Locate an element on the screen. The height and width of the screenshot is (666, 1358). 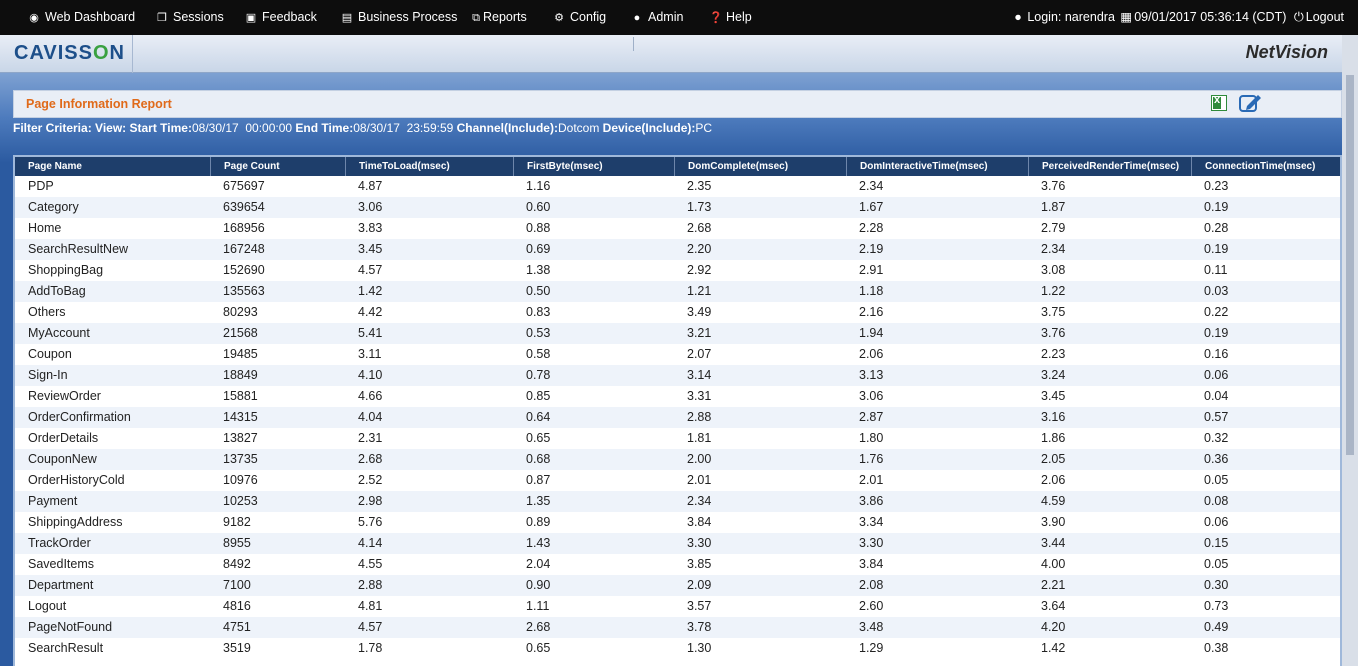
table-cell: 3.76 is located at coordinates (1053, 186).